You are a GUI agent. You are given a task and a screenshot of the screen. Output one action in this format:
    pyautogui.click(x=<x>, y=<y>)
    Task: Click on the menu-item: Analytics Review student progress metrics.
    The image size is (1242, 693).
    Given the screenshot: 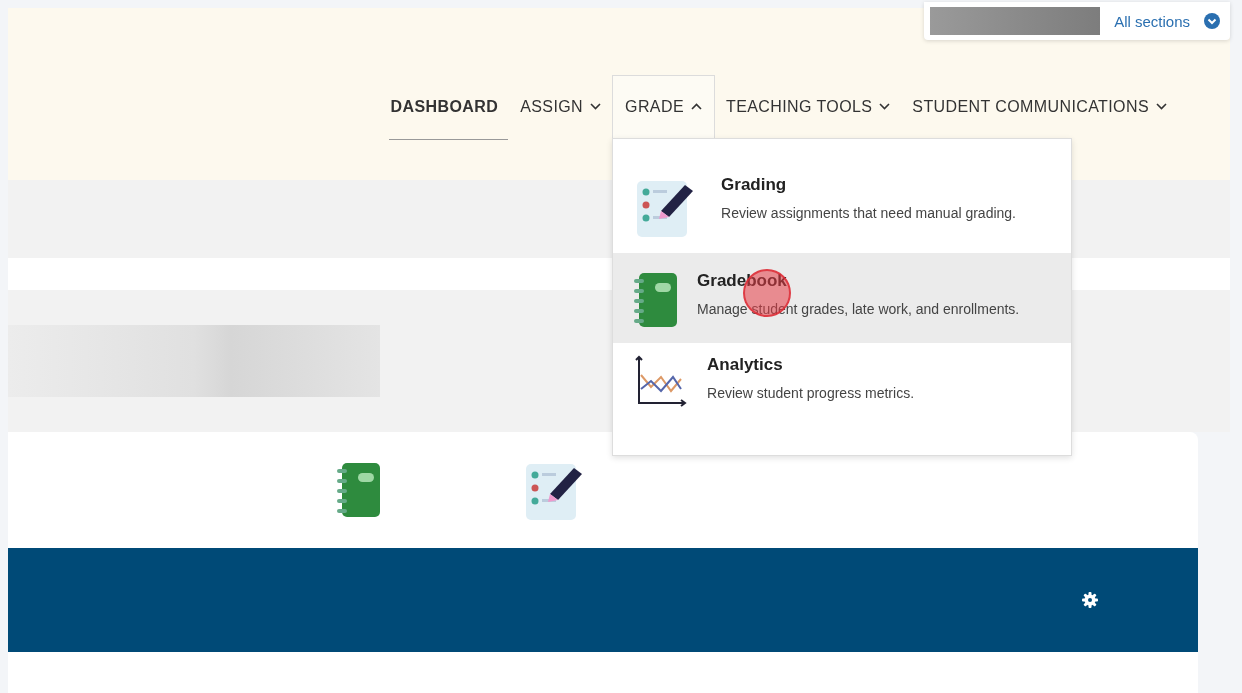 What is the action you would take?
    pyautogui.click(x=842, y=383)
    